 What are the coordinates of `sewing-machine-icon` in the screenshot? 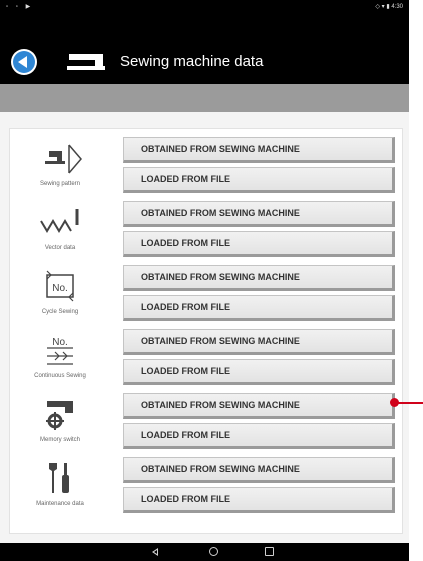 It's located at (86, 62).